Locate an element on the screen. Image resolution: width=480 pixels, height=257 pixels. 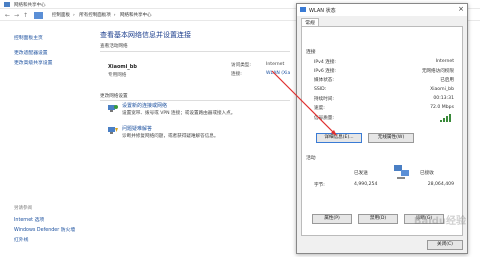
connection-group-label: 连接 is located at coordinates (311, 52).